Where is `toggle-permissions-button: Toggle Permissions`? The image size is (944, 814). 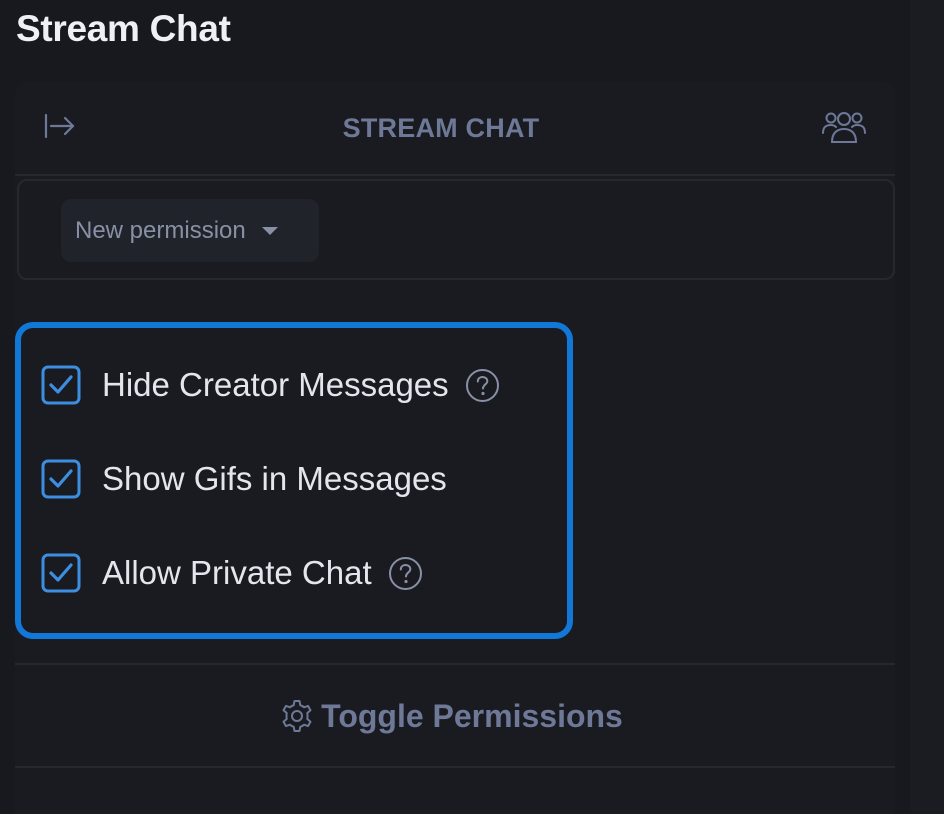 toggle-permissions-button: Toggle Permissions is located at coordinates (455, 716).